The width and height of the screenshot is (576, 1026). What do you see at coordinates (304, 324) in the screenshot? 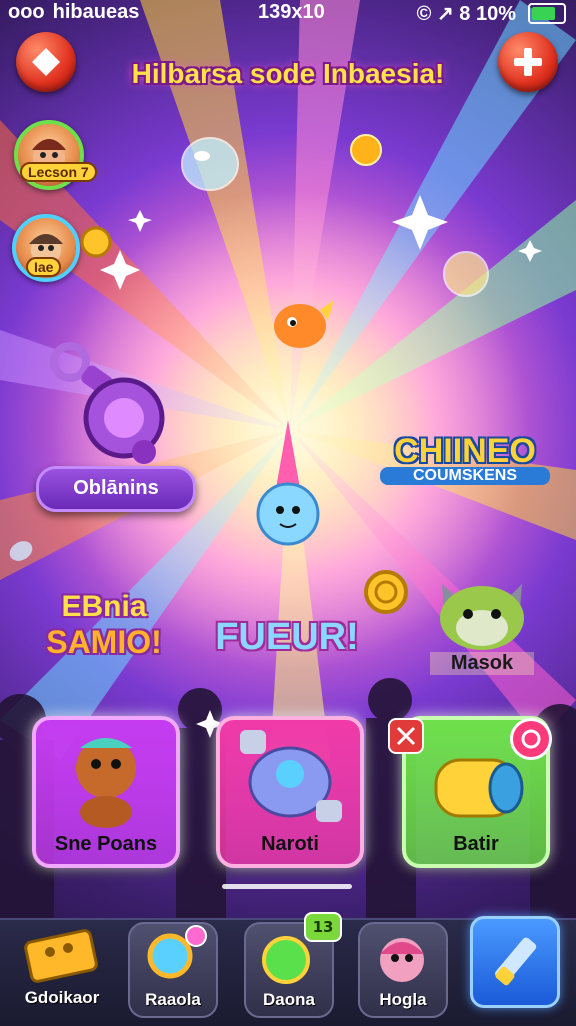
I see `fish-creature-icon` at bounding box center [304, 324].